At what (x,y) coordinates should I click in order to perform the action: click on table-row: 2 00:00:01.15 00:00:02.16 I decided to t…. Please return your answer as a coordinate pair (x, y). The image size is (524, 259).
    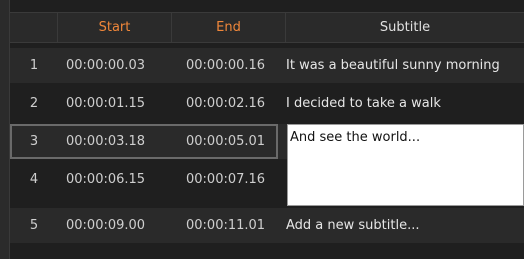
    Looking at the image, I should click on (267, 103).